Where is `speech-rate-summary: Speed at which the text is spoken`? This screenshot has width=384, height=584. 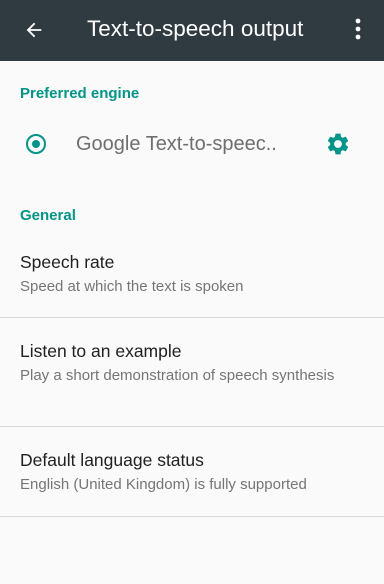 speech-rate-summary: Speed at which the text is spoken is located at coordinates (132, 286).